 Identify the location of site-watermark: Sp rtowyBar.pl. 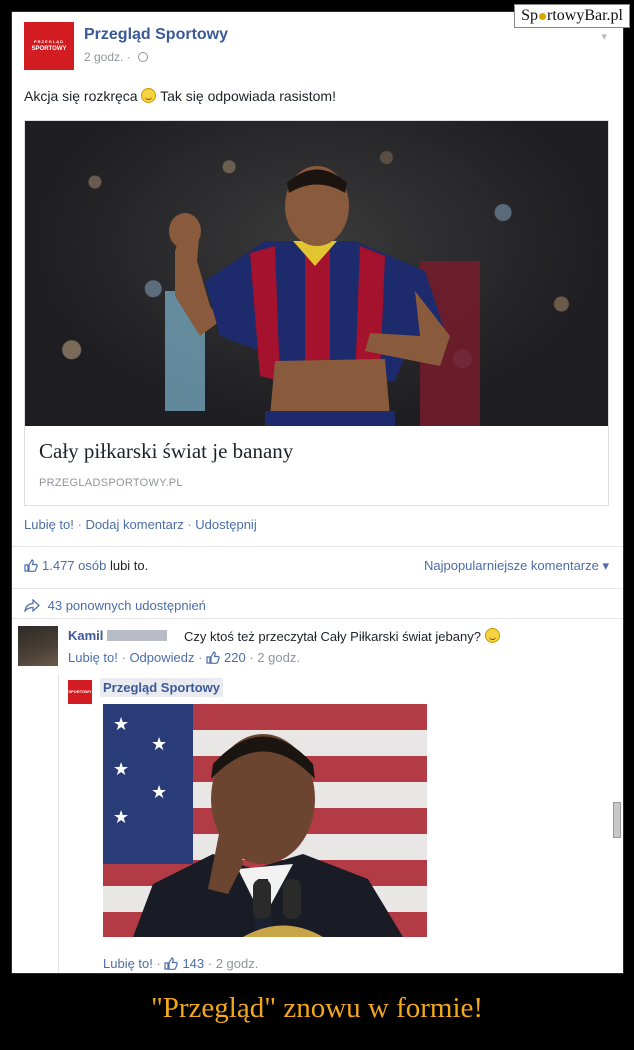
(572, 16).